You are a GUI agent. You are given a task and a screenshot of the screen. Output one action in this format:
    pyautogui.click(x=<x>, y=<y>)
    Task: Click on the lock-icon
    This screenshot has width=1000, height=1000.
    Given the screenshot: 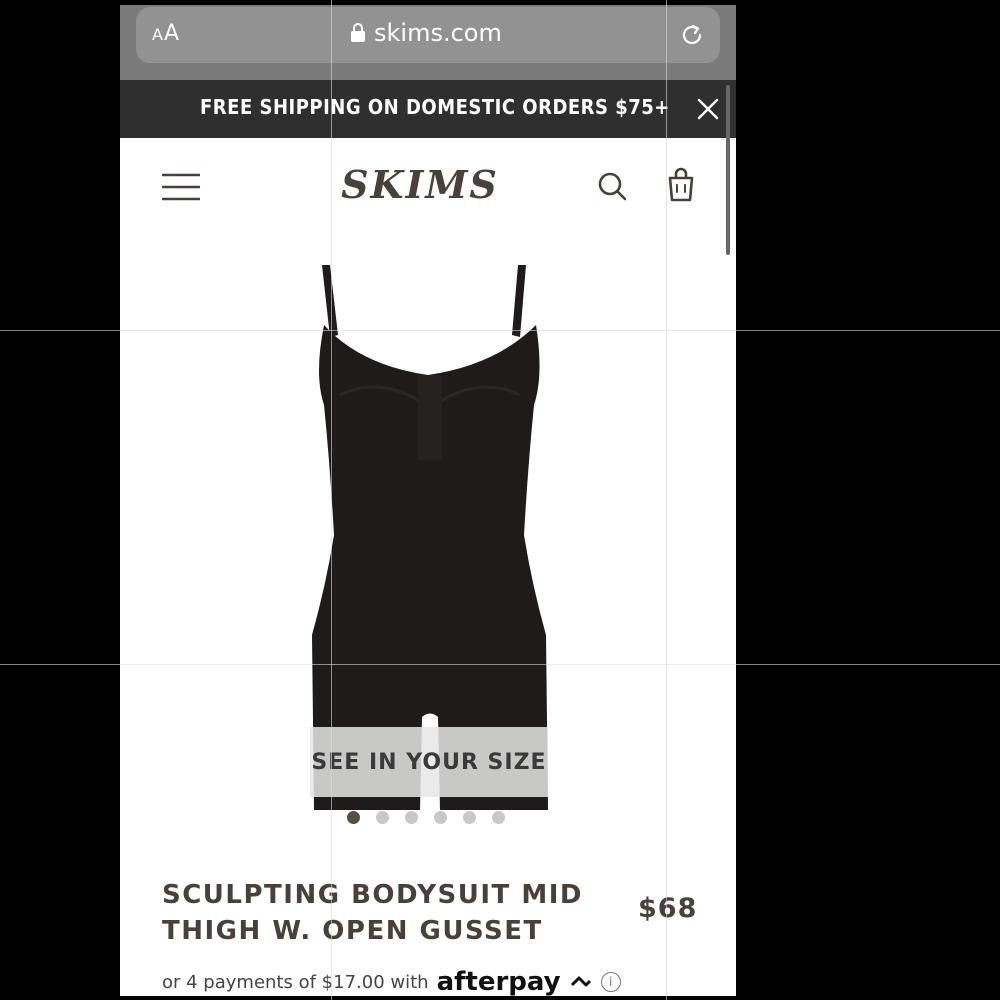 What is the action you would take?
    pyautogui.click(x=358, y=32)
    